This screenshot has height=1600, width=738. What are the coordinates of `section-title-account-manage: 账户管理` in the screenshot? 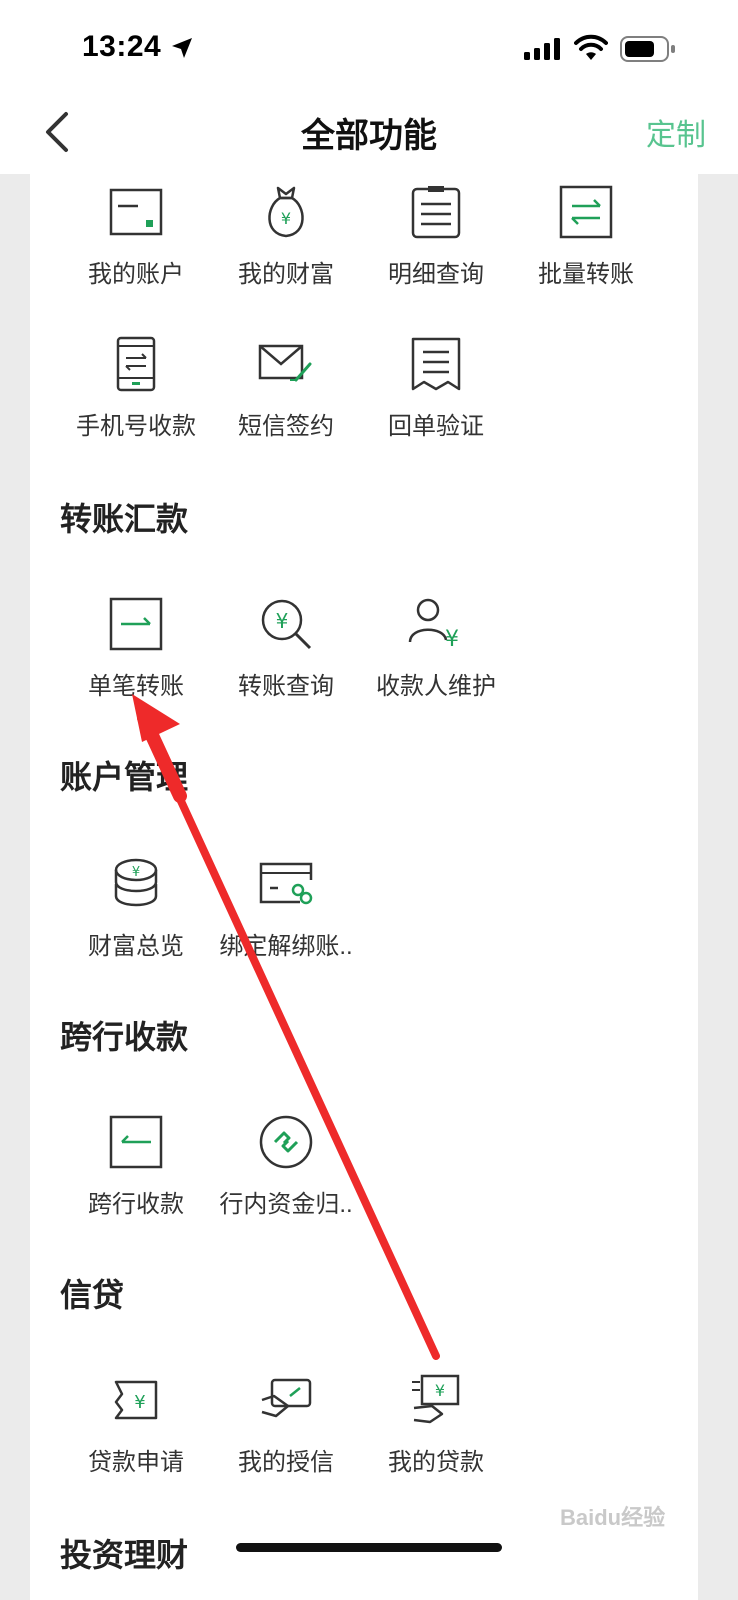 It's located at (124, 777).